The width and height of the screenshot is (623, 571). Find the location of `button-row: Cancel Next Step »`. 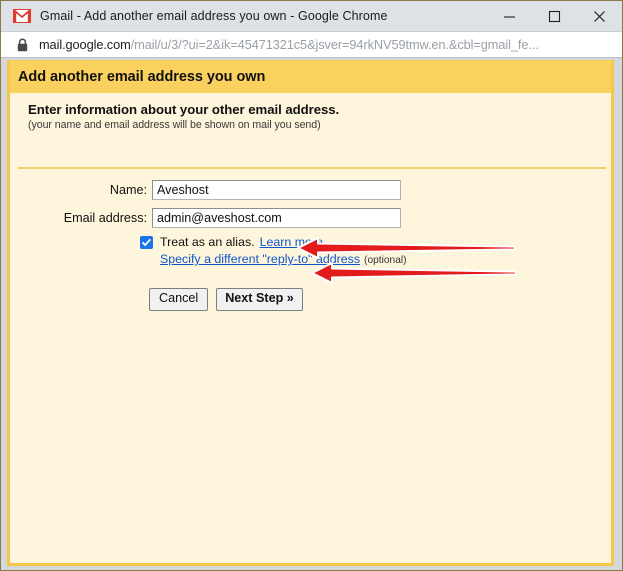

button-row: Cancel Next Step » is located at coordinates (380, 299).